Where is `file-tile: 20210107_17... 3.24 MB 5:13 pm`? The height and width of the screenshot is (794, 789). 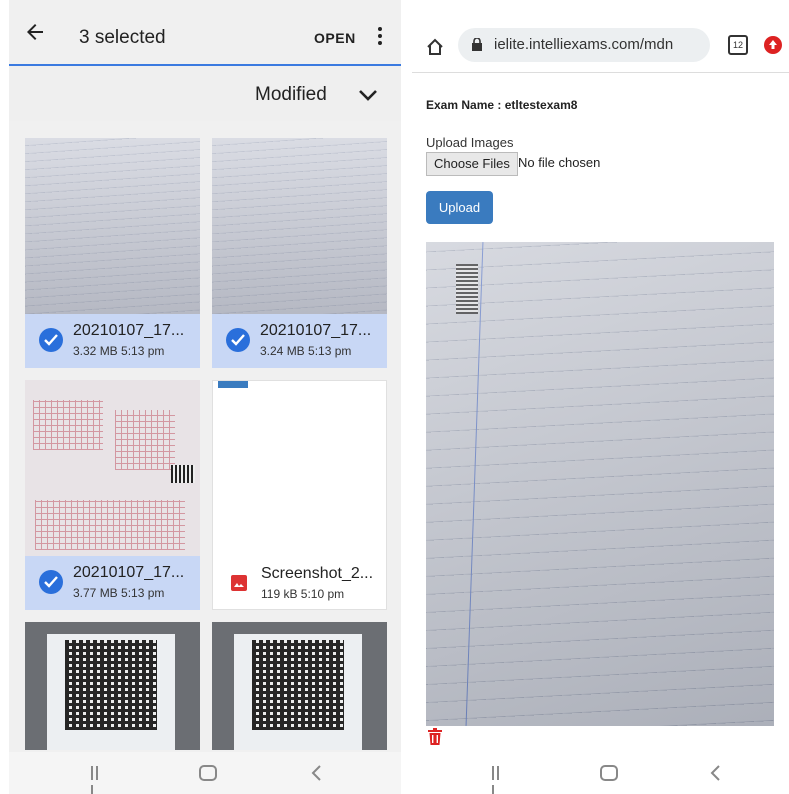 file-tile: 20210107_17... 3.24 MB 5:13 pm is located at coordinates (299, 253).